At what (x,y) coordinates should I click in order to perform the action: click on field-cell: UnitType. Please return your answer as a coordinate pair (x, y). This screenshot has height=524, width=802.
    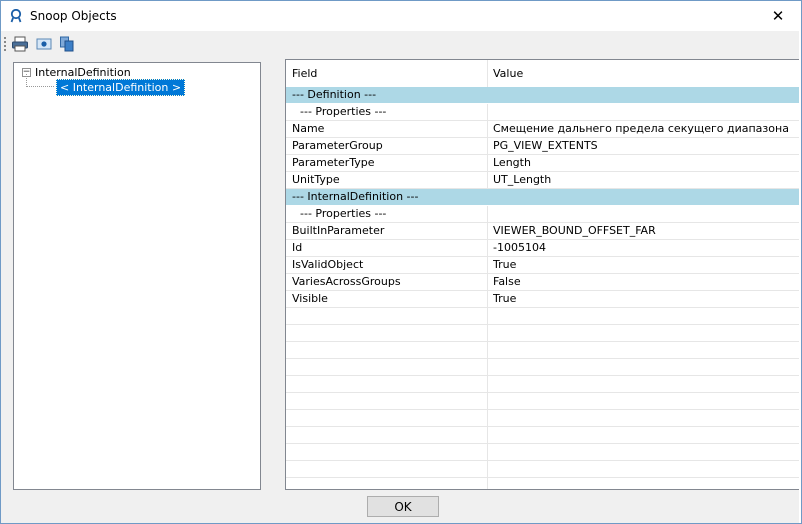
    Looking at the image, I should click on (316, 179).